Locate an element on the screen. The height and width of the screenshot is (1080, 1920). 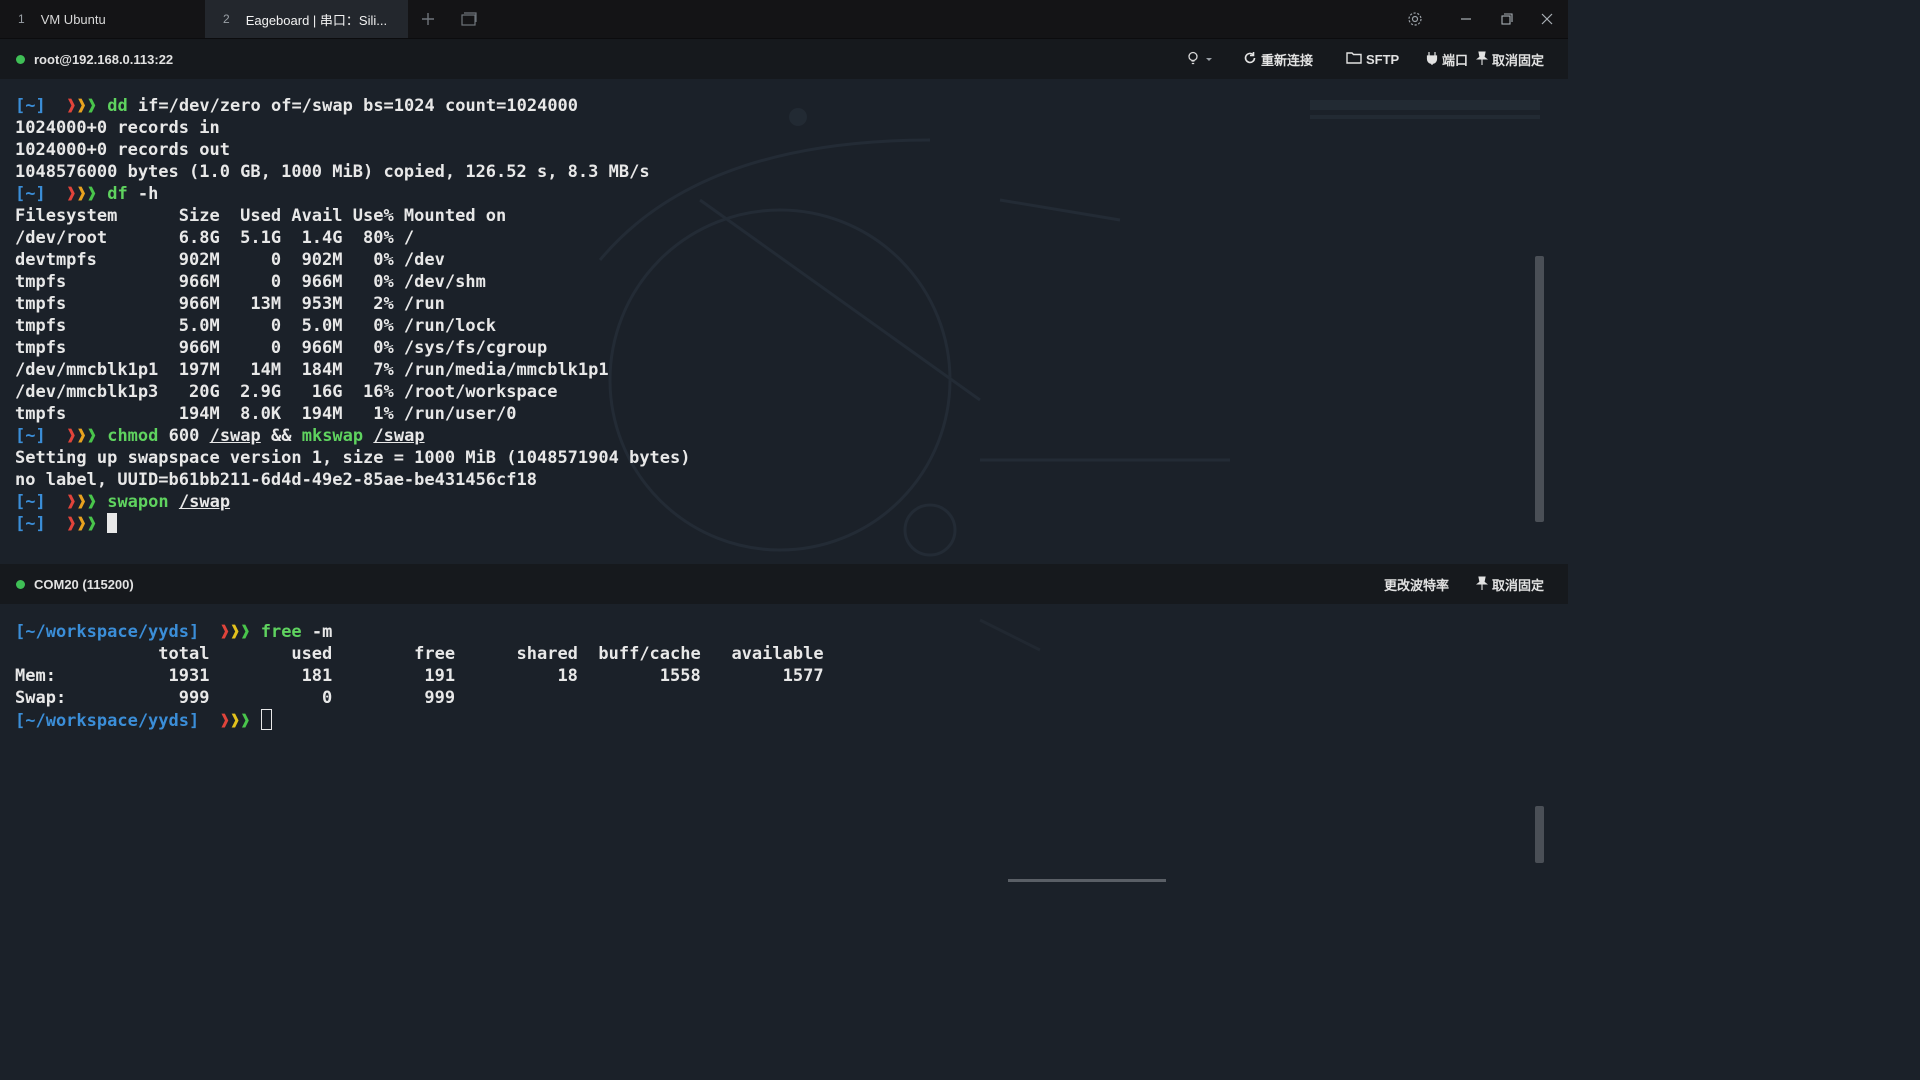
folder-icon is located at coordinates (1356, 59).